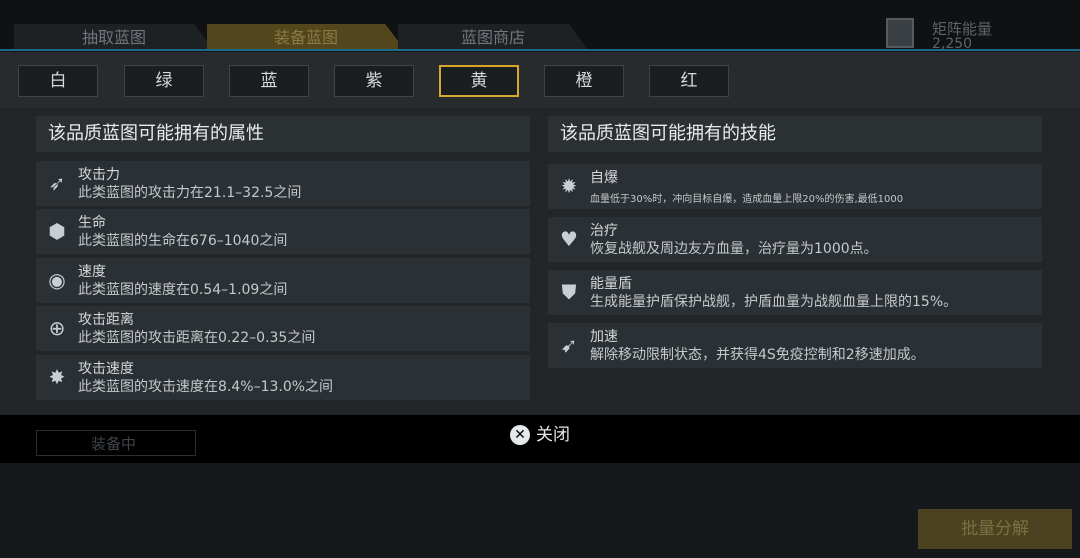  I want to click on skill-row: ♥ 治疗 恢复战舰及周边友方血量，治疗量为1000点。, so click(795, 239).